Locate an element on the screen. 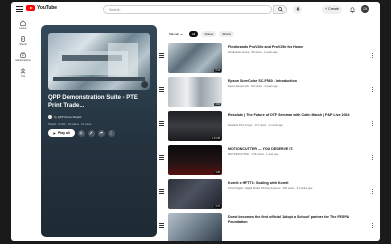 This screenshot has height=244, width=391. playlist-meta: Playlist · Public · 30 videos · 31 views is located at coordinates (70, 124).